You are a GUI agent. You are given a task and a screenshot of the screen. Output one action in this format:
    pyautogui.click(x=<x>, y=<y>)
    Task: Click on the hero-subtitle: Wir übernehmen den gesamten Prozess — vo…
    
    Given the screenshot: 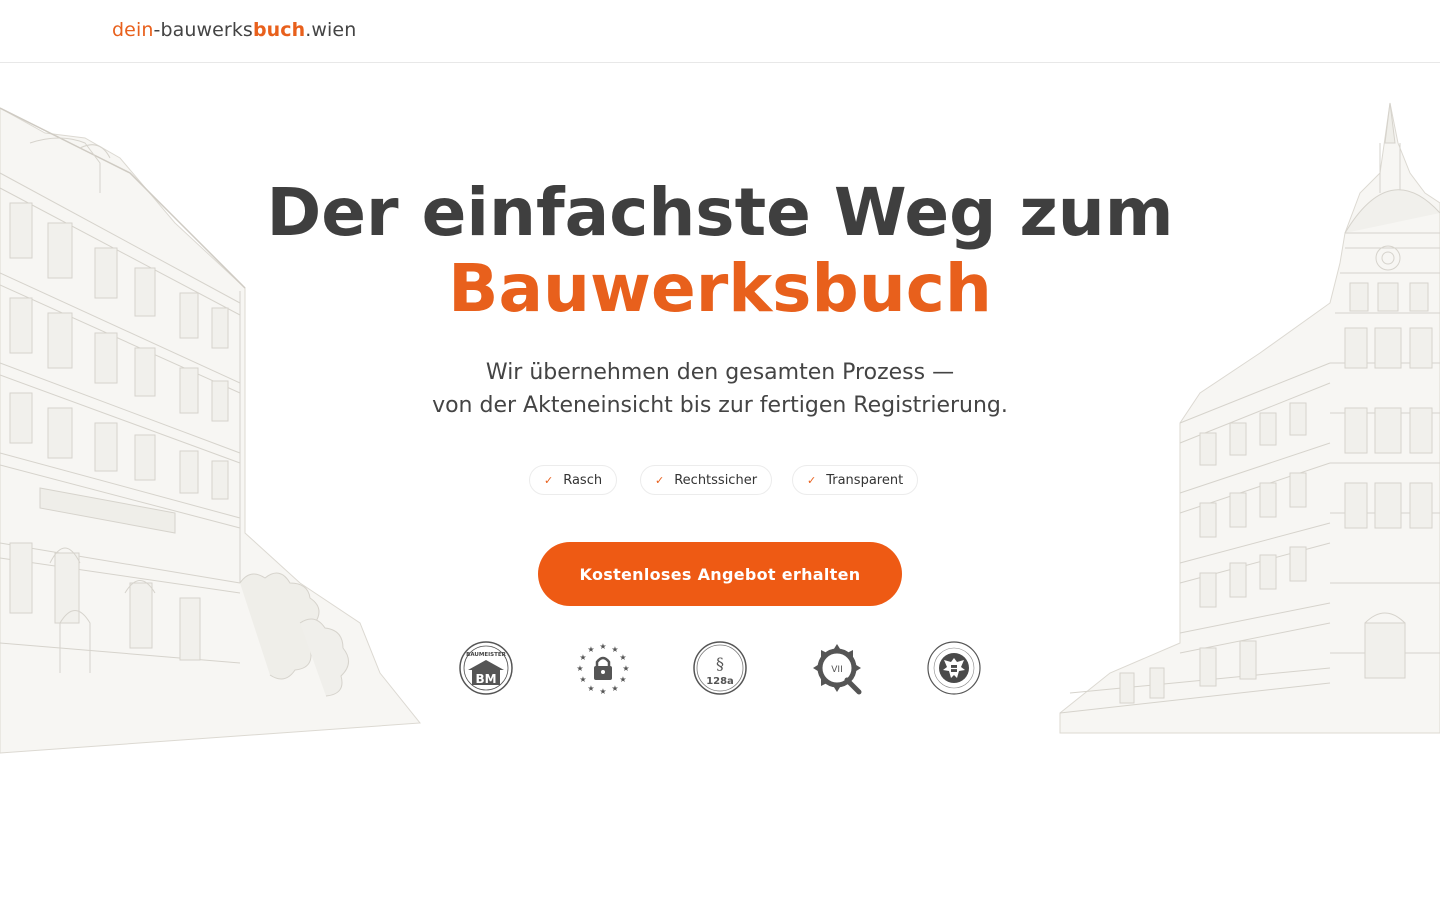 What is the action you would take?
    pyautogui.click(x=720, y=389)
    